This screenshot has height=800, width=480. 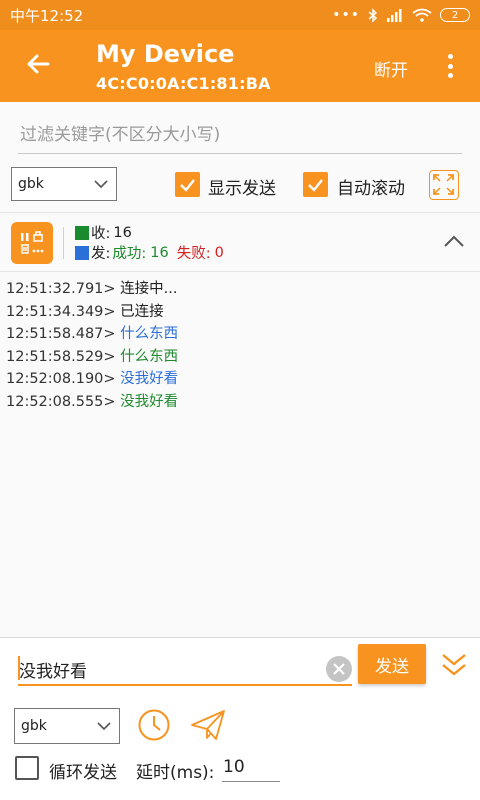 What do you see at coordinates (242, 189) in the screenshot?
I see `show-send-label: 显示发送` at bounding box center [242, 189].